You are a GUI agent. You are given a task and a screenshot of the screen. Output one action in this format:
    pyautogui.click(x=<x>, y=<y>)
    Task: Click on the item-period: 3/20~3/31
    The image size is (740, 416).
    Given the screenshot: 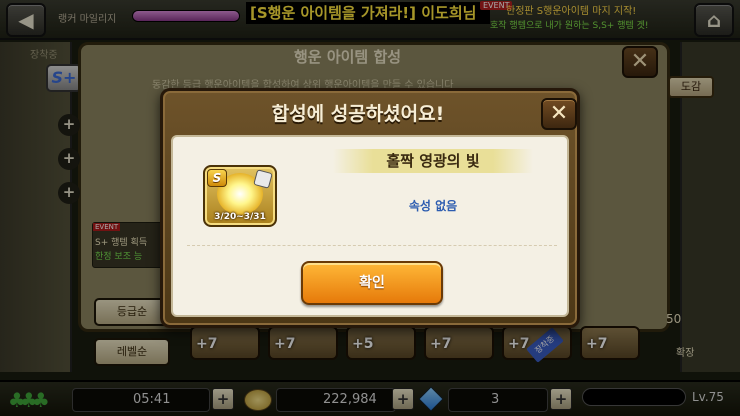 What is the action you would take?
    pyautogui.click(x=240, y=217)
    